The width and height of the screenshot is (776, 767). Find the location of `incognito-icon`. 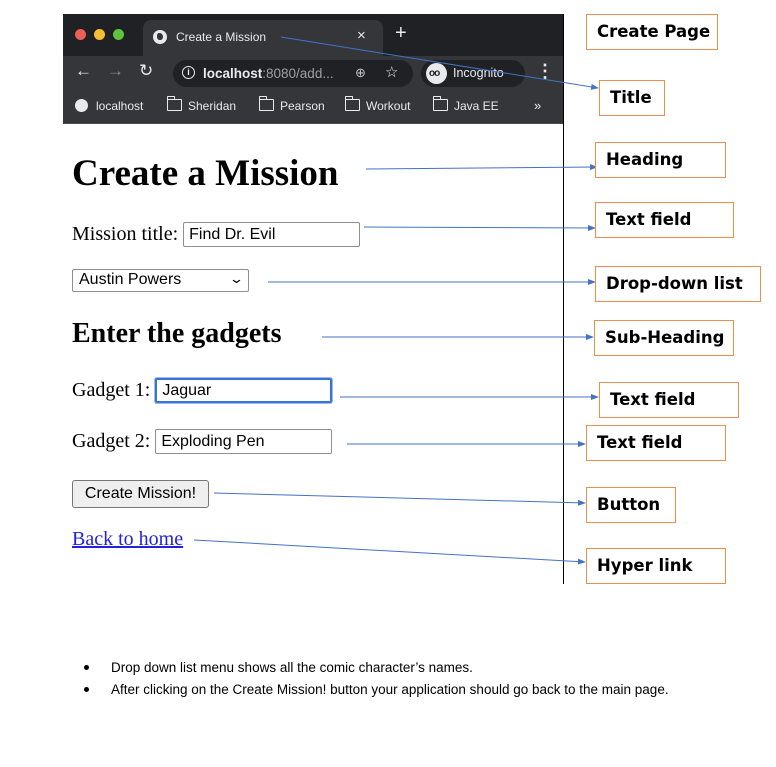

incognito-icon is located at coordinates (436, 73).